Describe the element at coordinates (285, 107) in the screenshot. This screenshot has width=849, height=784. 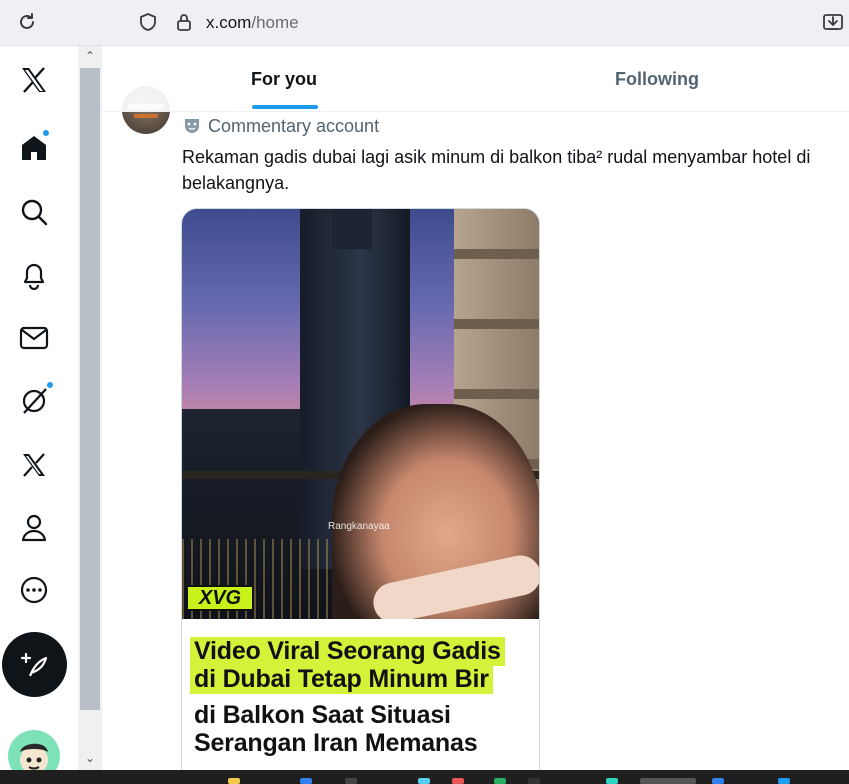
I see `active-tab-indicator` at that location.